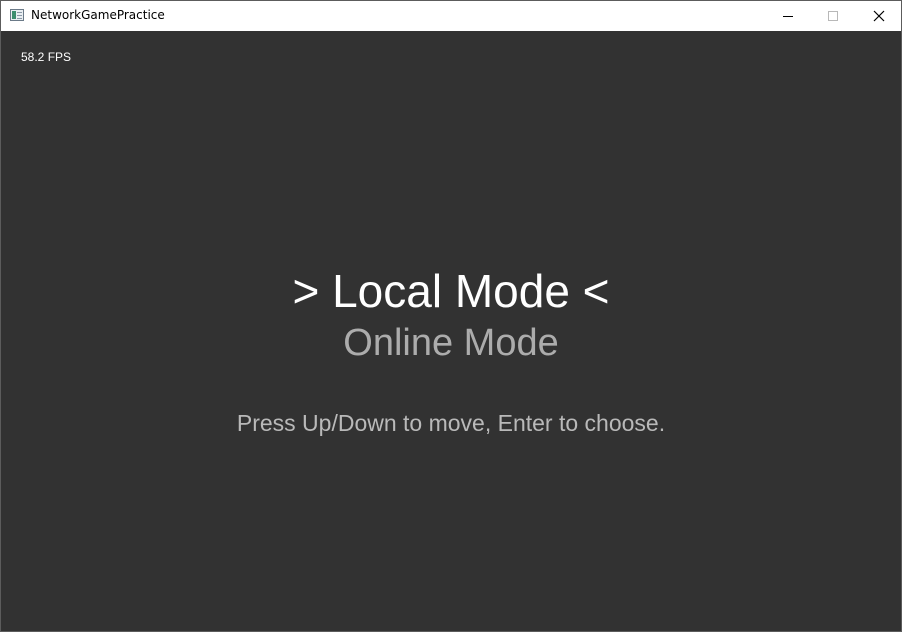 The height and width of the screenshot is (632, 902). I want to click on menu-option-local-mode: > Local Mode <, so click(451, 291).